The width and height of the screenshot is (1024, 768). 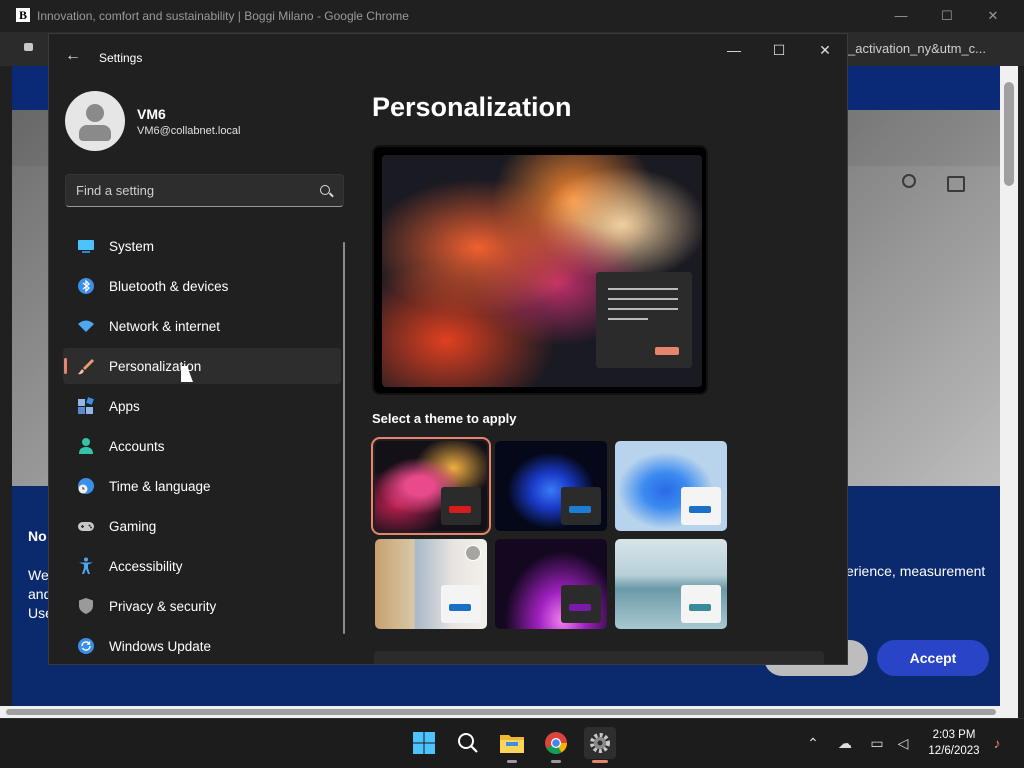 What do you see at coordinates (169, 286) in the screenshot?
I see `sidebar-item-label: Bluetooth & devices` at bounding box center [169, 286].